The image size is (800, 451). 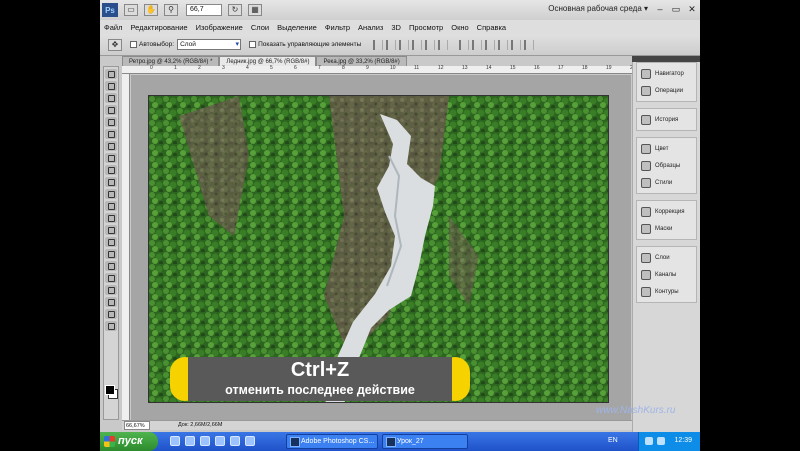 I want to click on brush-tool, so click(x=111, y=158).